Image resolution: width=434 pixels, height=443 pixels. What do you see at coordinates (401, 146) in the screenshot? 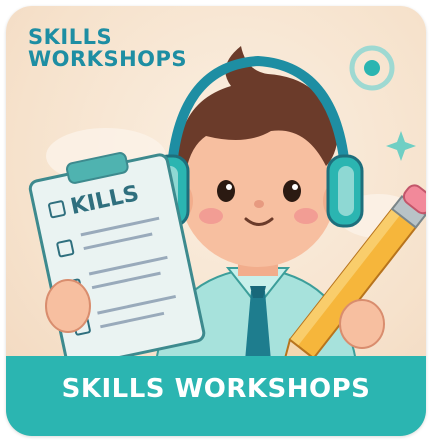
I see `sparkle-icon` at bounding box center [401, 146].